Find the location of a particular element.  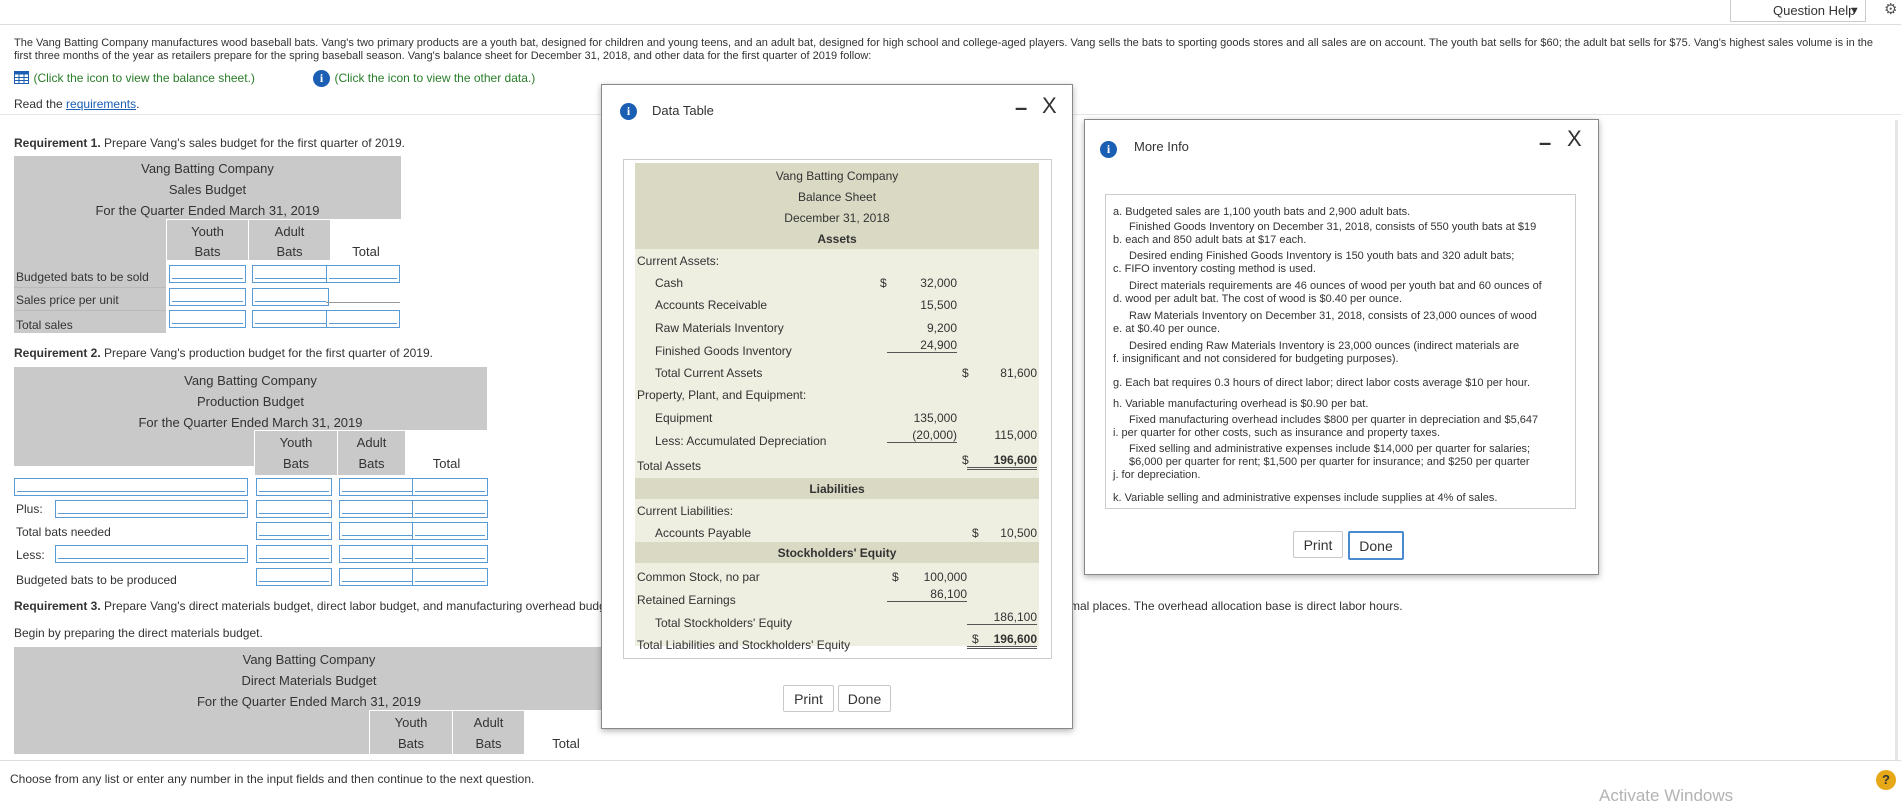

question-help-label: Question Help is located at coordinates (1814, 10).